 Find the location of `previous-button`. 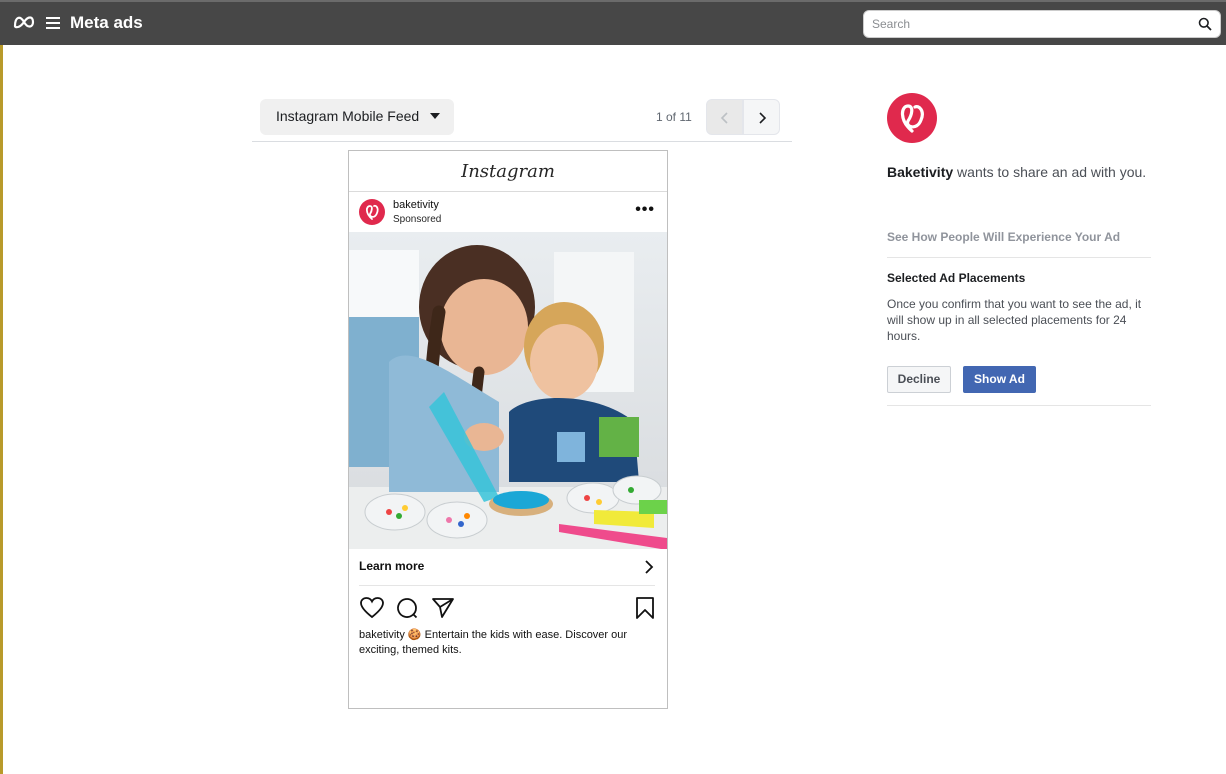

previous-button is located at coordinates (724, 117).